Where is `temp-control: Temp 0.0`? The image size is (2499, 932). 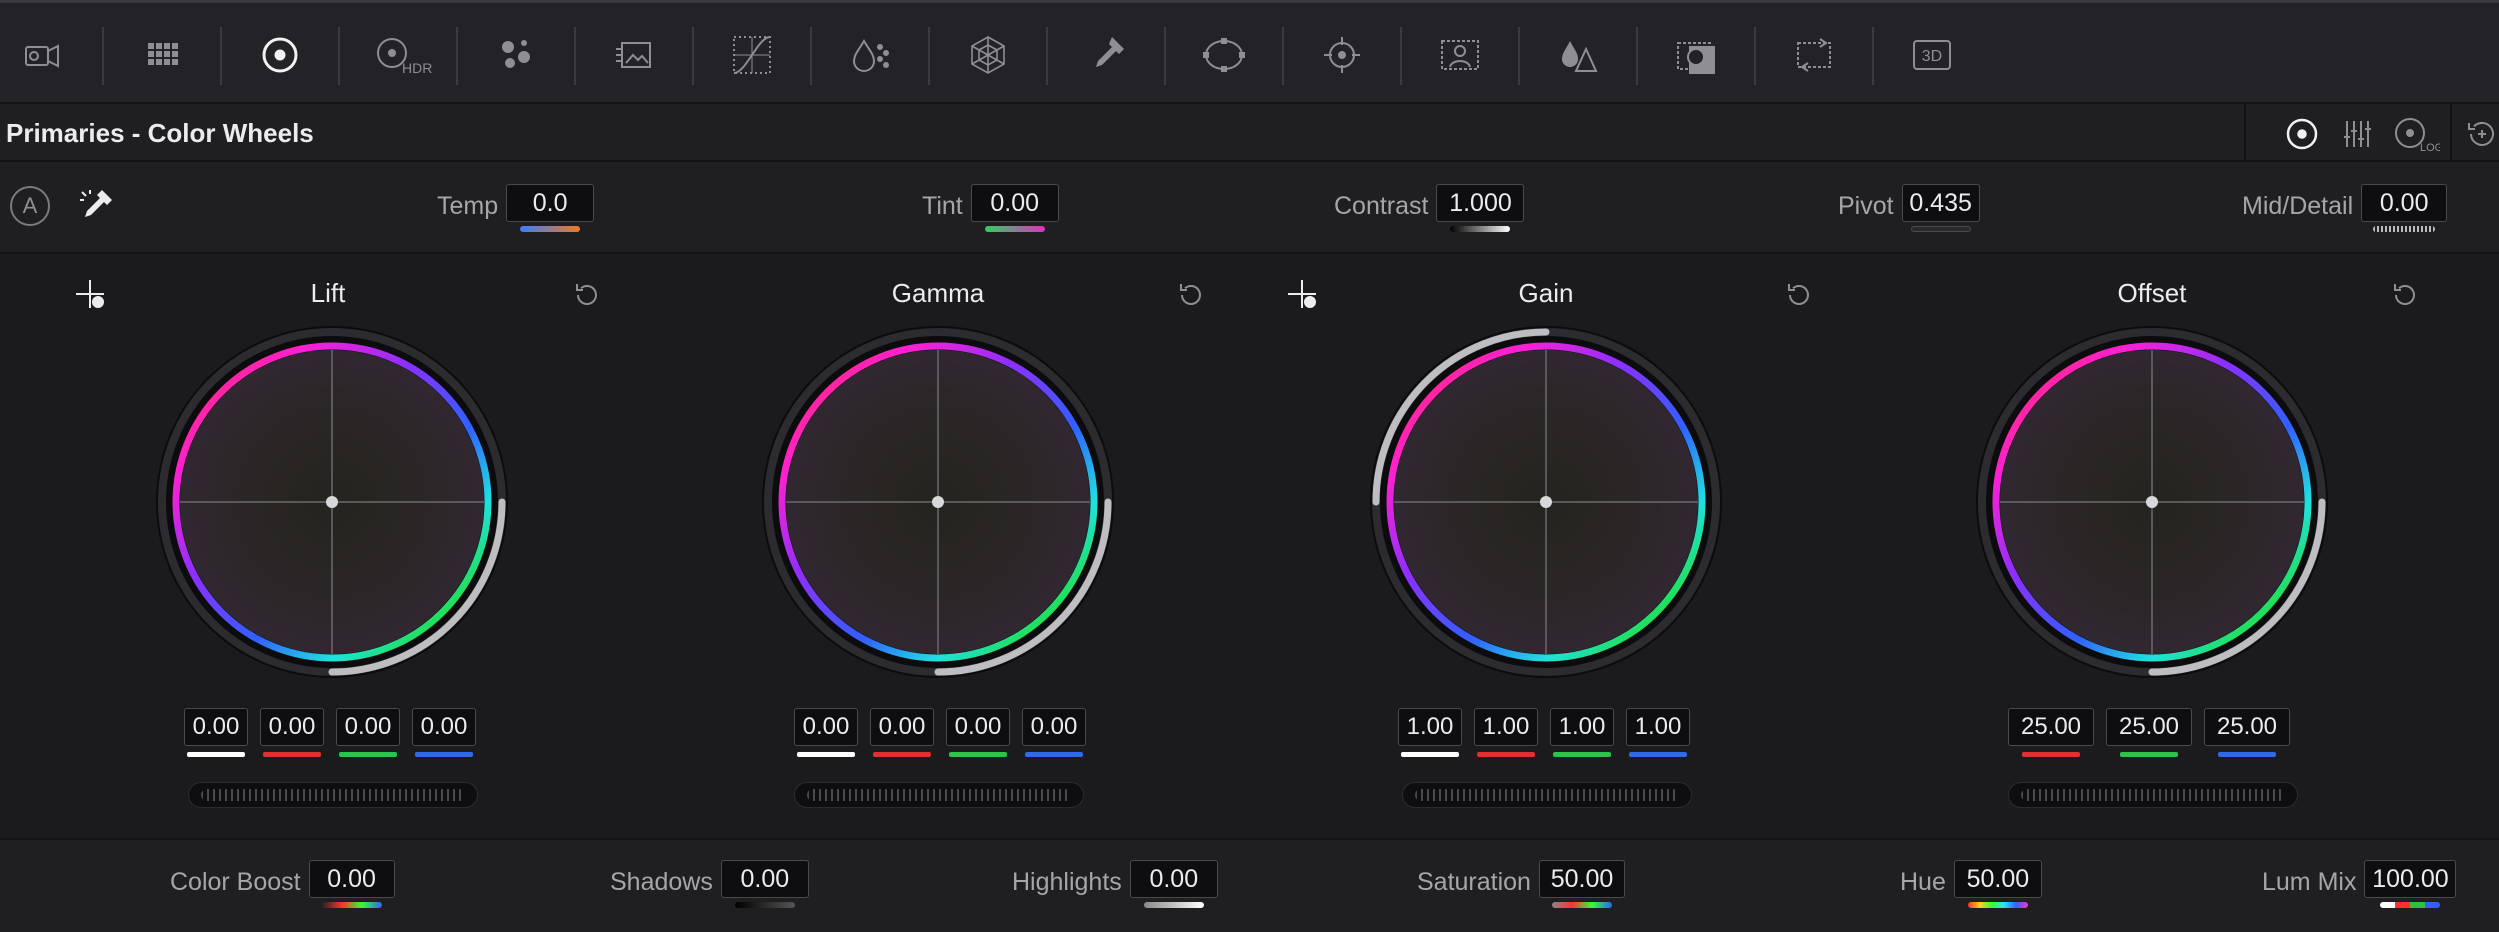
temp-control: Temp 0.0 is located at coordinates (516, 209).